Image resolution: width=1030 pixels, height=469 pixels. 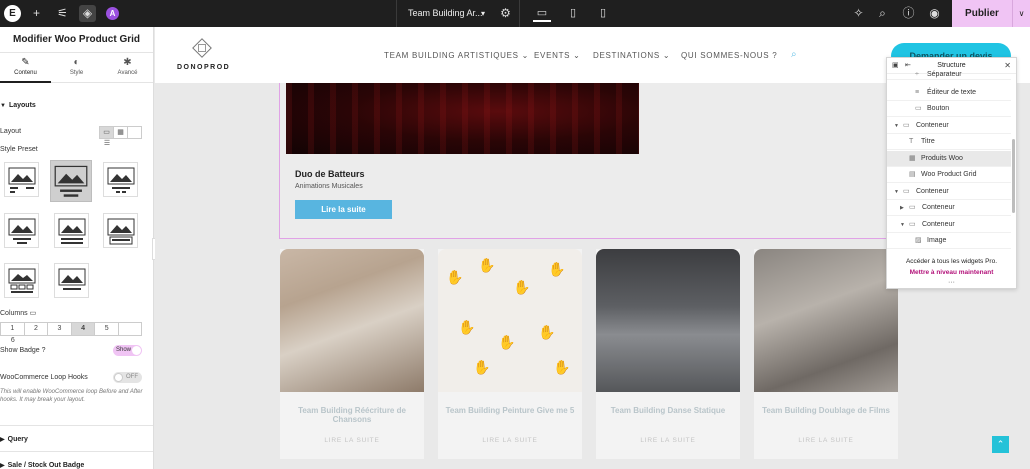 I want to click on notifications-icon: ✧, so click(x=858, y=13).